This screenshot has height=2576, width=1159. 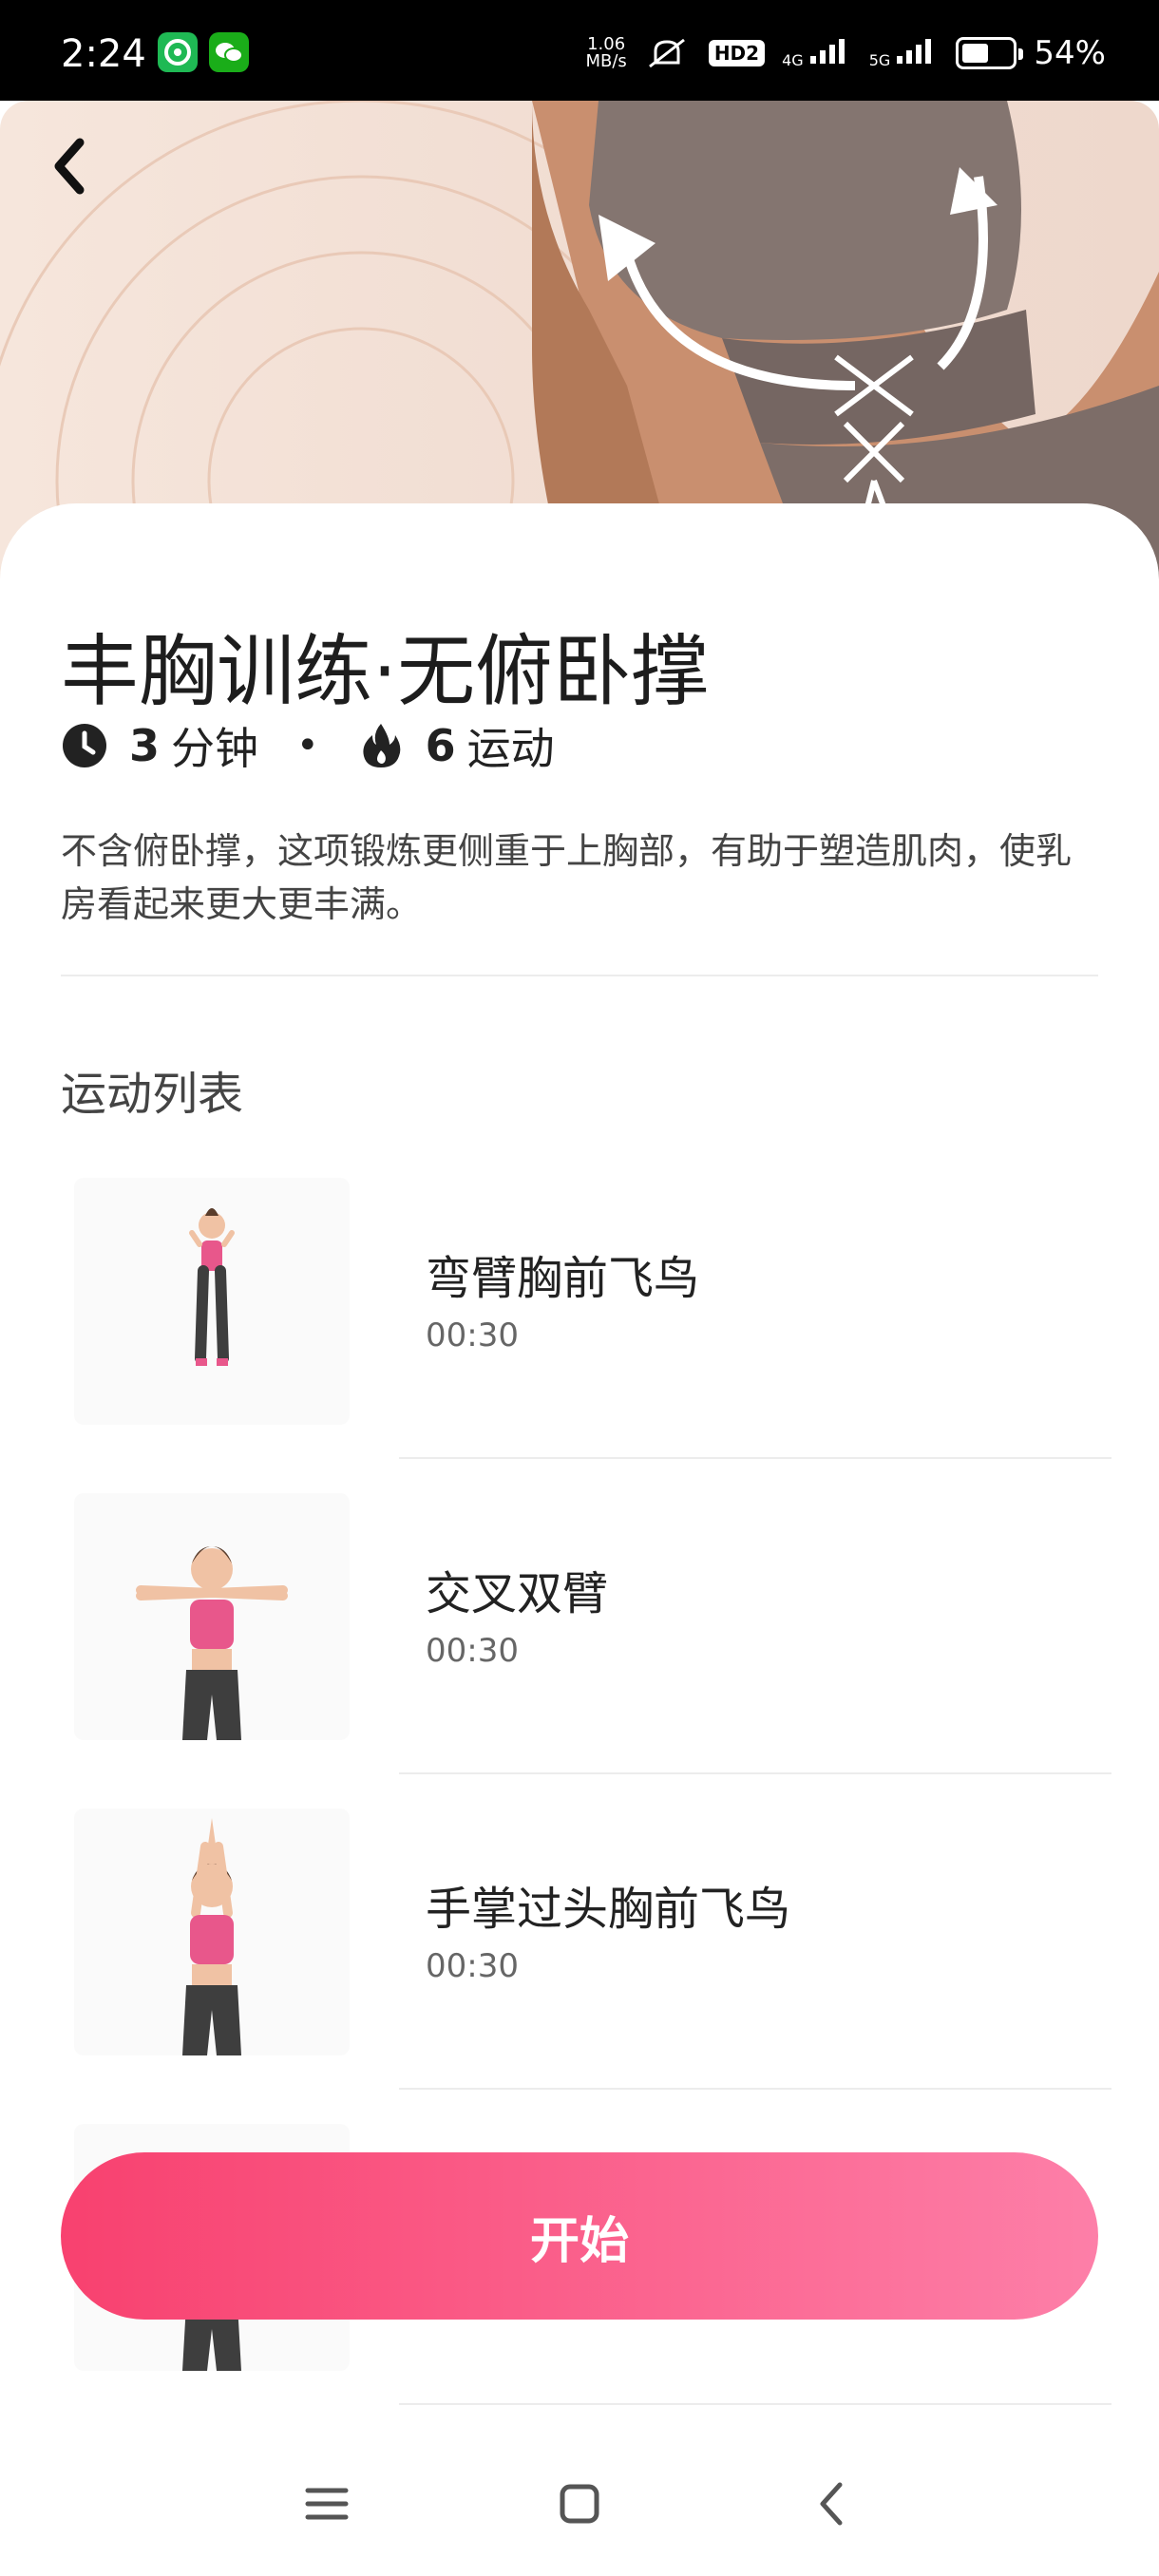 What do you see at coordinates (579, 1651) in the screenshot?
I see `list-item: 交叉双臂 00:30` at bounding box center [579, 1651].